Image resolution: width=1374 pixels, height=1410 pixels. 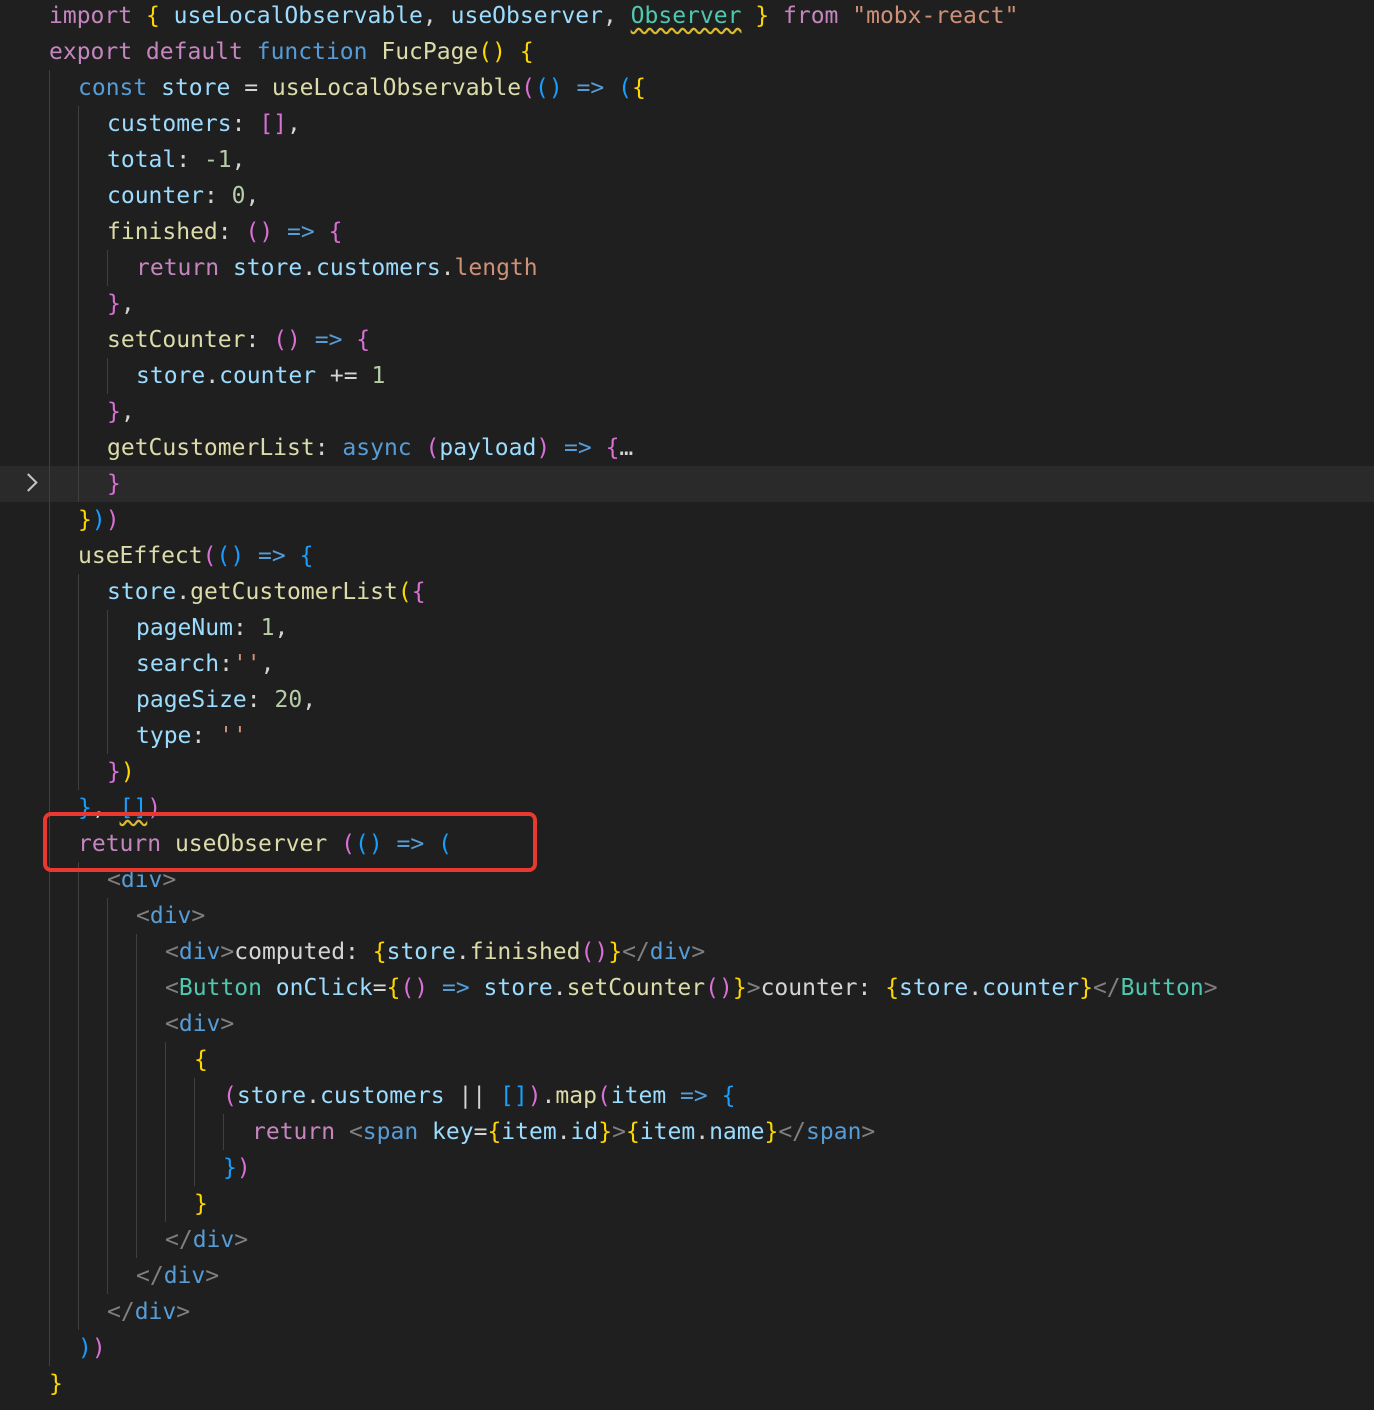 What do you see at coordinates (456, 988) in the screenshot?
I see `code-token: =>` at bounding box center [456, 988].